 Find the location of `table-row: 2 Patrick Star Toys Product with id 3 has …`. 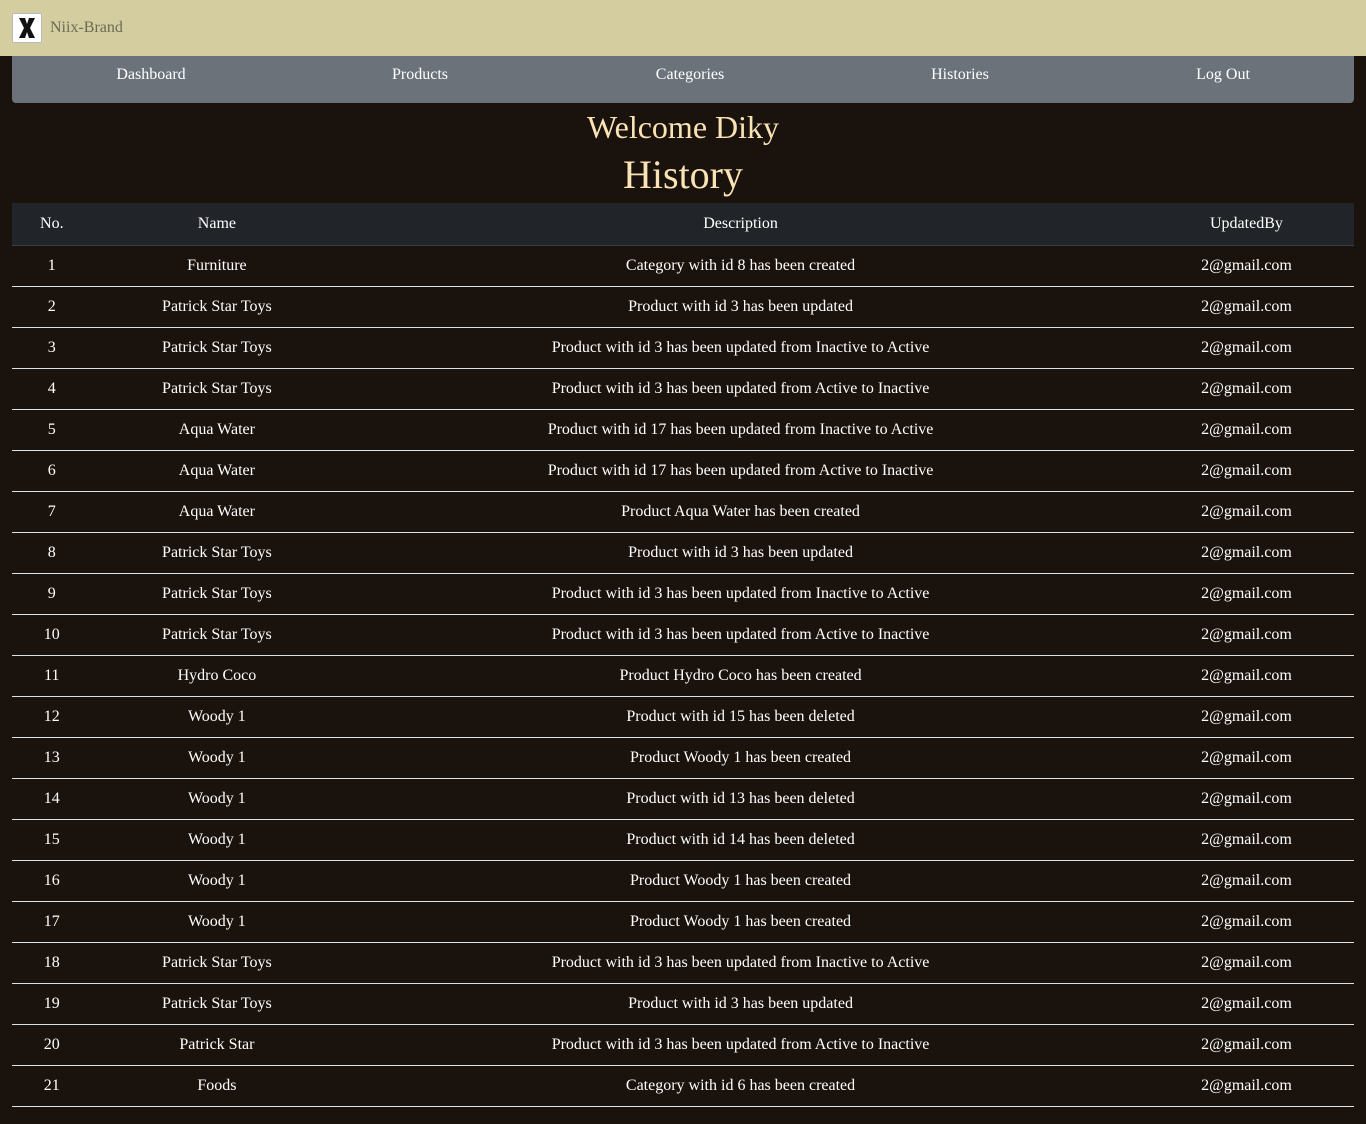

table-row: 2 Patrick Star Toys Product with id 3 has … is located at coordinates (683, 307).